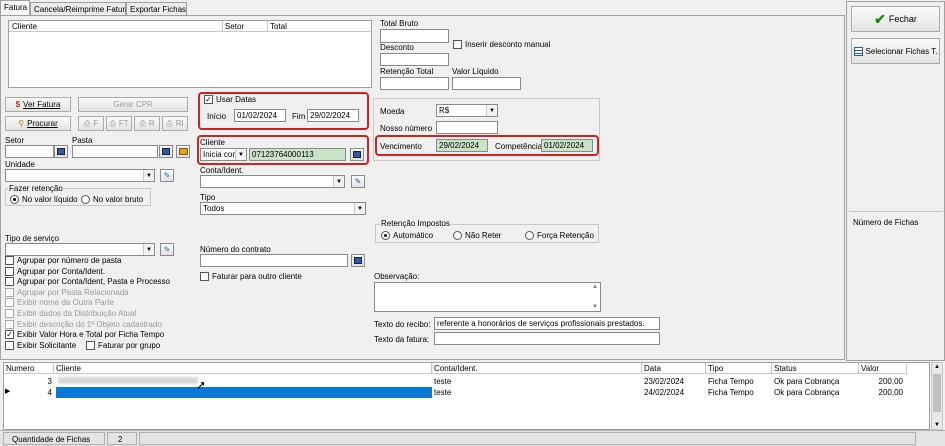  Describe the element at coordinates (245, 26) in the screenshot. I see `setor-col-header: Setor` at that location.